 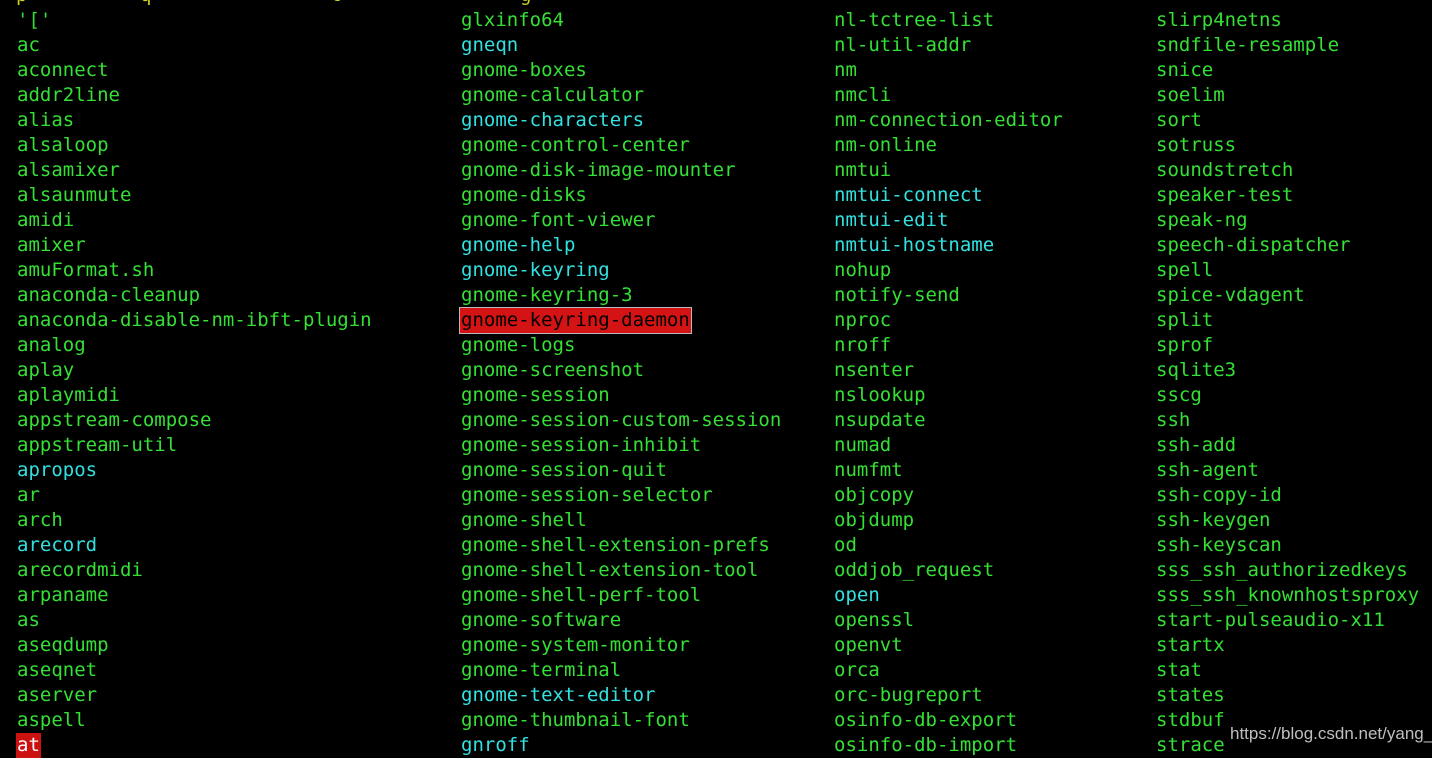 What do you see at coordinates (1293, 345) in the screenshot?
I see `completion-item: sprof` at bounding box center [1293, 345].